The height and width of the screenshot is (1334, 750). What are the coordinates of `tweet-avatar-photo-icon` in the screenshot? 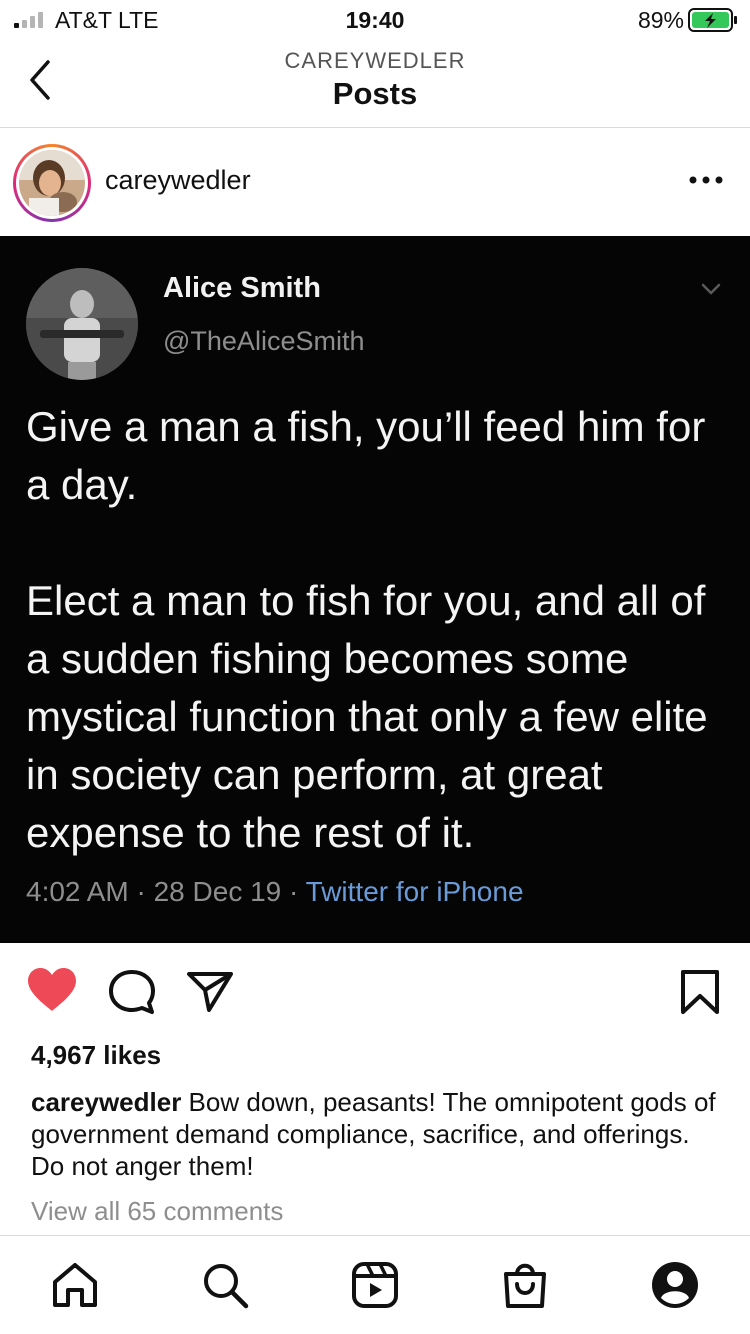 It's located at (82, 324).